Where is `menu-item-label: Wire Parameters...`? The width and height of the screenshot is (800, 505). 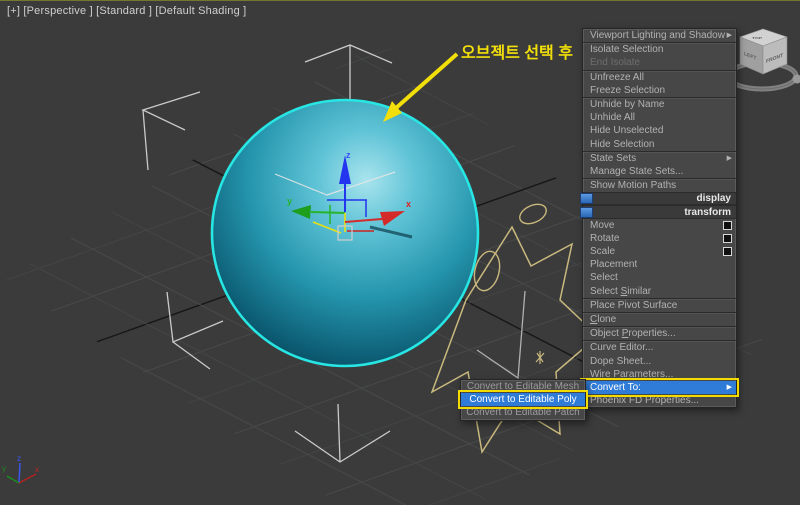
menu-item-label: Wire Parameters... is located at coordinates (632, 374).